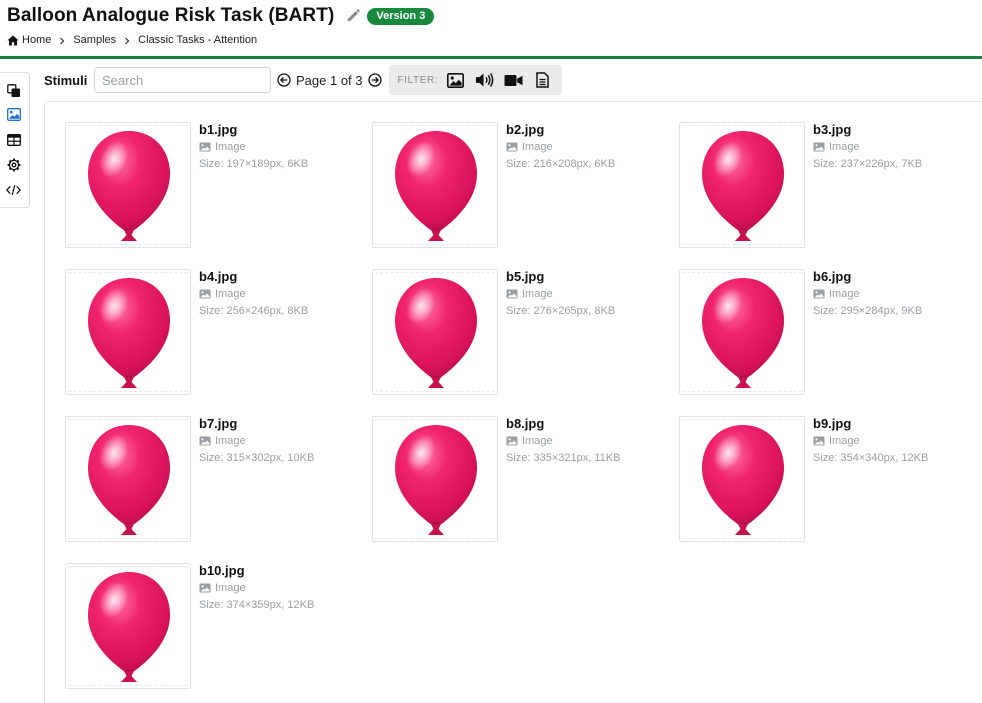  I want to click on breadcrumb-current: Classic Tasks - Attention, so click(197, 40).